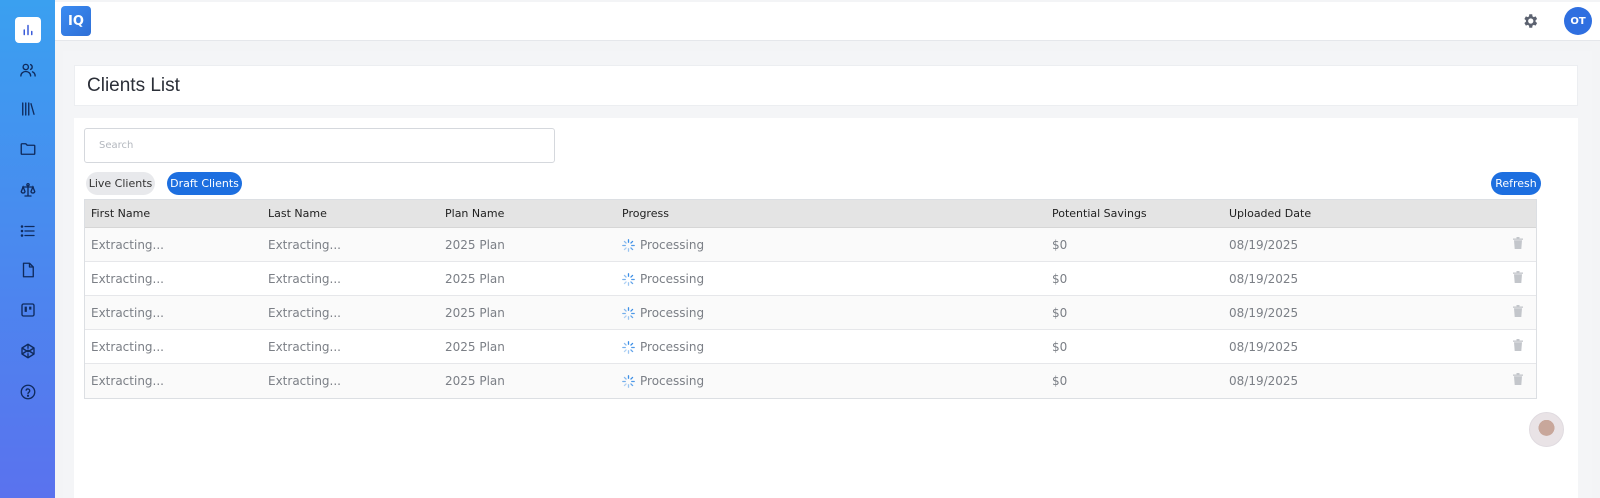 This screenshot has width=1600, height=498. I want to click on sidebar-item-documents, so click(28, 270).